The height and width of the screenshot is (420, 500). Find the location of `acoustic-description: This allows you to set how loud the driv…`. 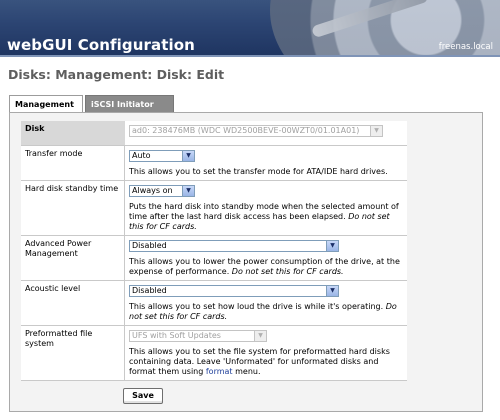

acoustic-description: This allows you to set how loud the driv… is located at coordinates (266, 312).